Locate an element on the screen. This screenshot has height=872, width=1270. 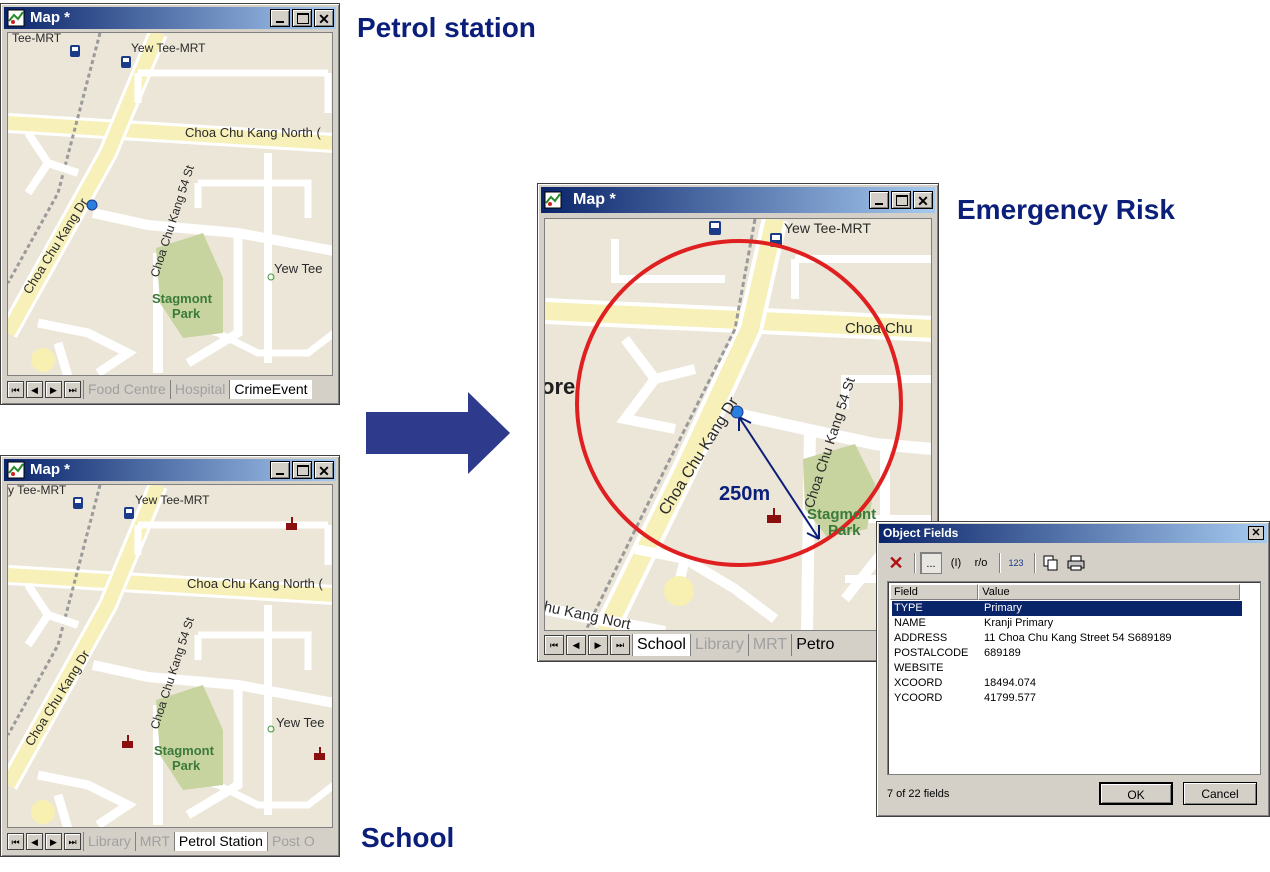
field-name: TYPE is located at coordinates (908, 608).